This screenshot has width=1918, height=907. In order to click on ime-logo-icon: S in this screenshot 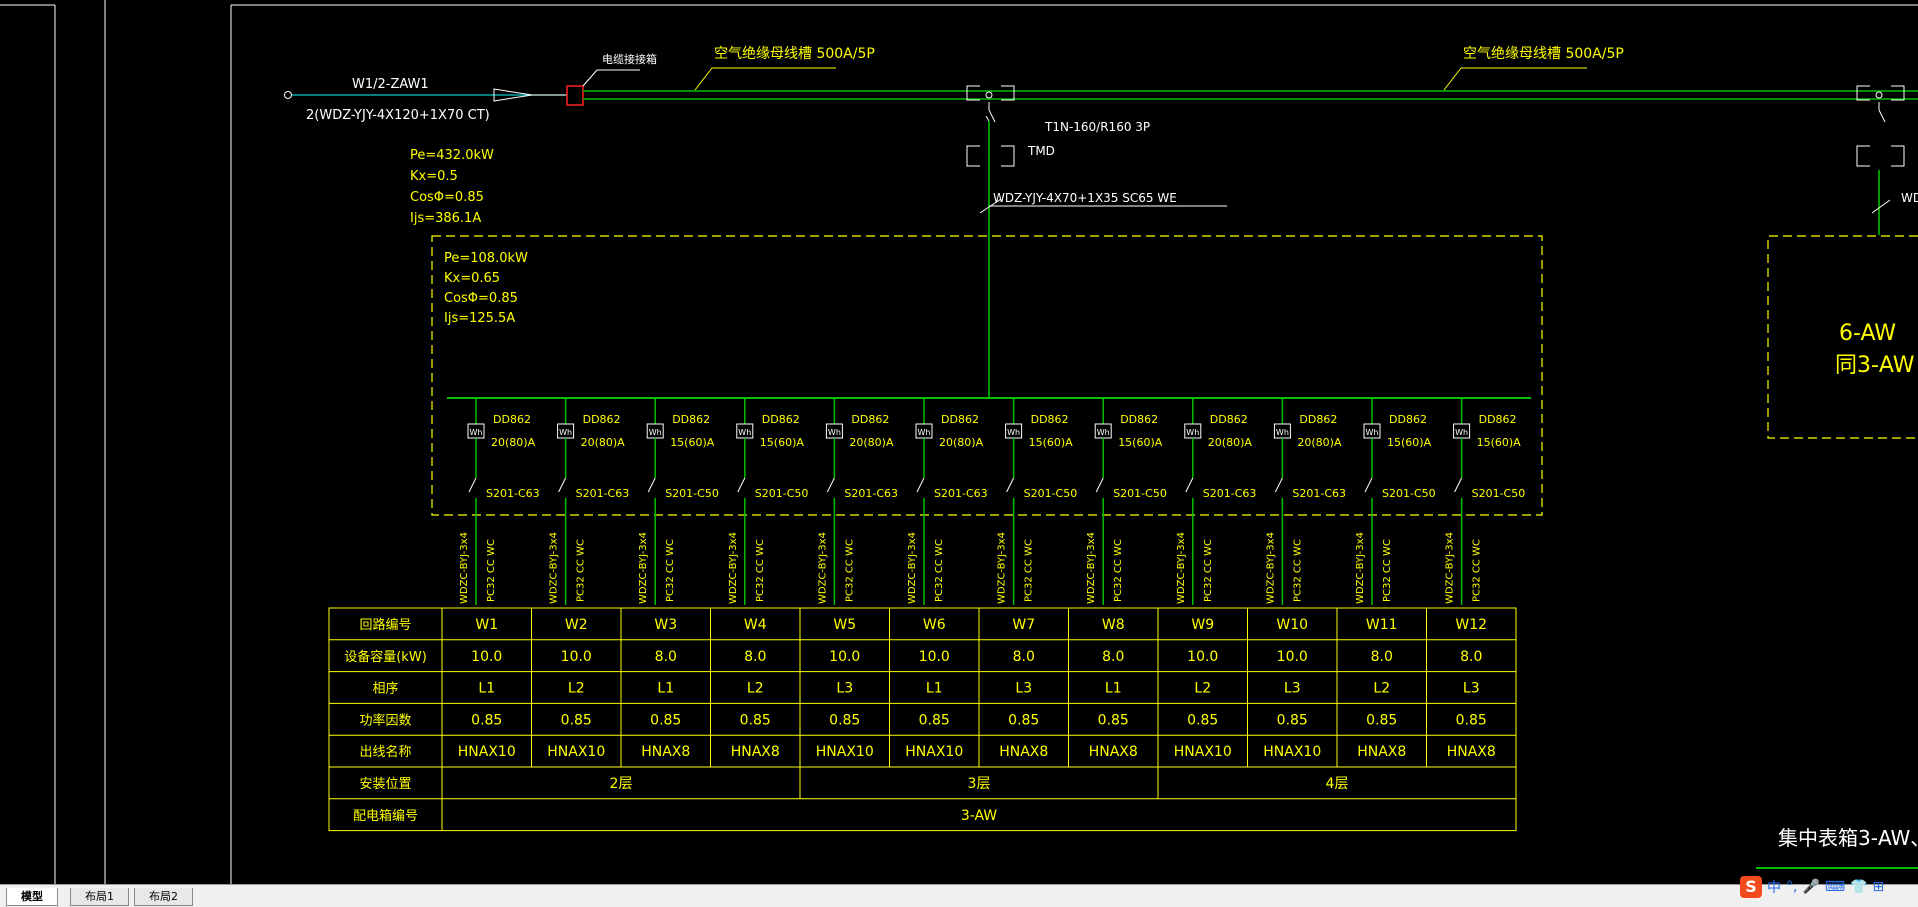, I will do `click(1751, 887)`.